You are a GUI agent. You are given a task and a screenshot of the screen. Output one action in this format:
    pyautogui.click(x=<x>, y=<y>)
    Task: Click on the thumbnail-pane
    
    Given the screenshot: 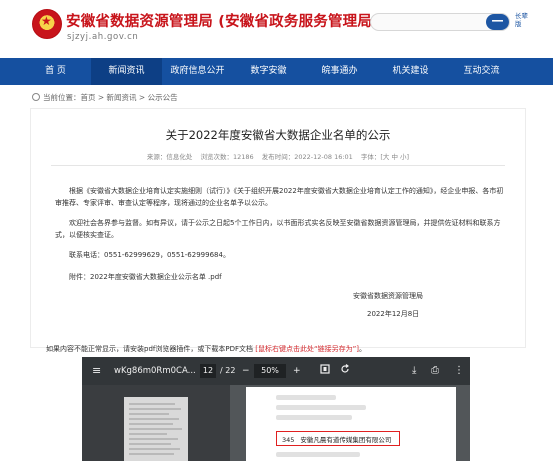 What is the action you would take?
    pyautogui.click(x=156, y=423)
    